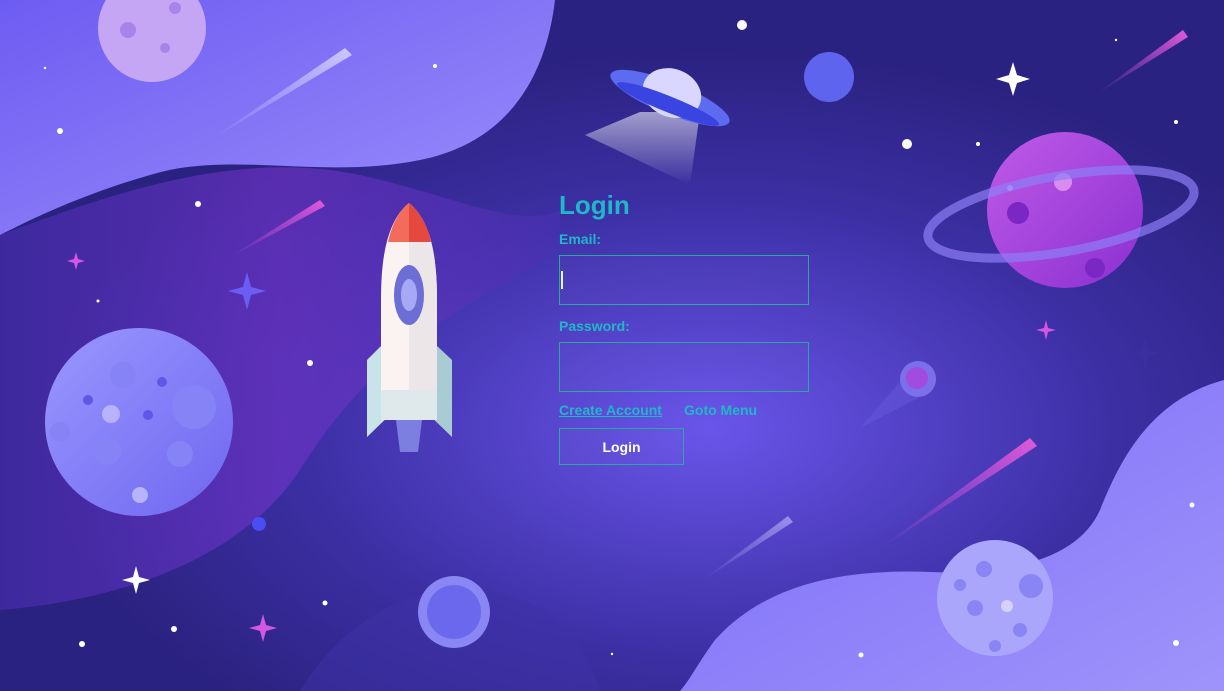 This screenshot has width=1224, height=691. I want to click on login-title: Login, so click(594, 205).